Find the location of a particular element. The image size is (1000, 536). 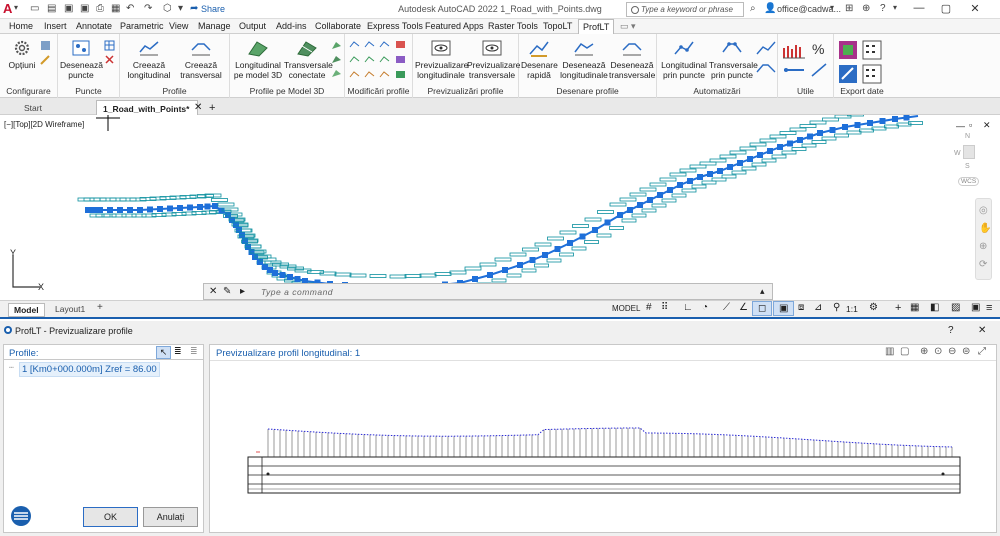

util-percent-icon: % is located at coordinates (819, 49).